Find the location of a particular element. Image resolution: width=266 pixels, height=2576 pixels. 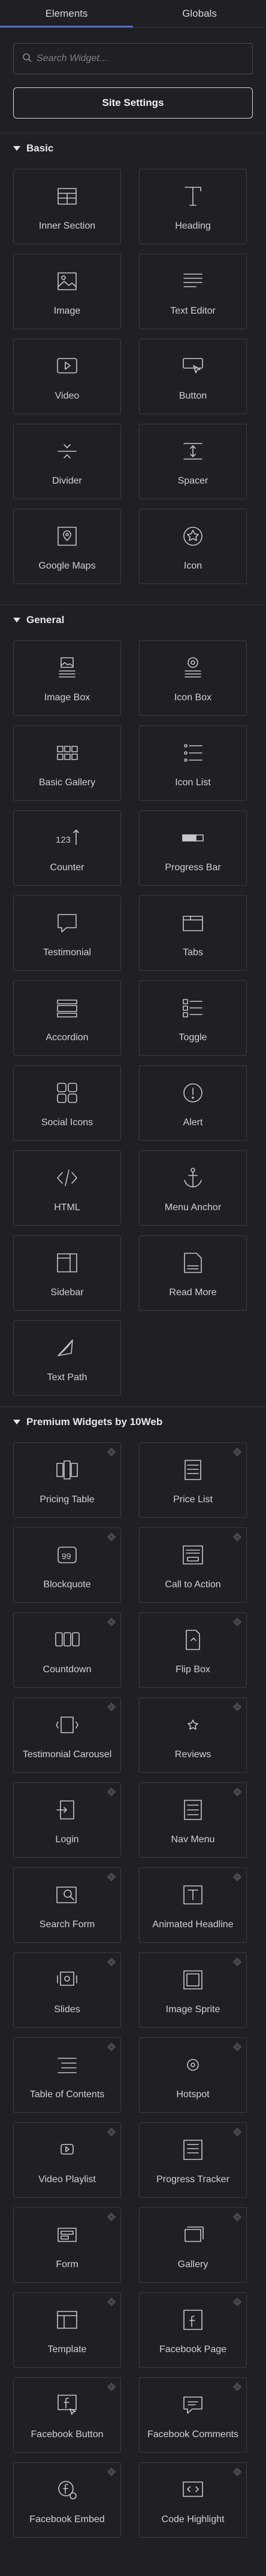

widget-card: Testimonial Carousel is located at coordinates (67, 1735).